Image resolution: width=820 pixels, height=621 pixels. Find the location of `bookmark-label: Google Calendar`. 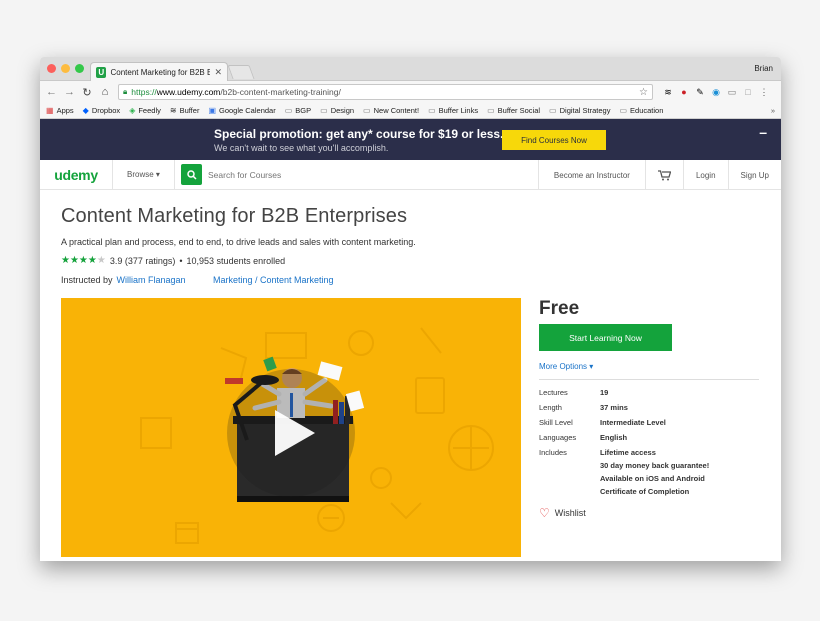

bookmark-label: Google Calendar is located at coordinates (247, 110).